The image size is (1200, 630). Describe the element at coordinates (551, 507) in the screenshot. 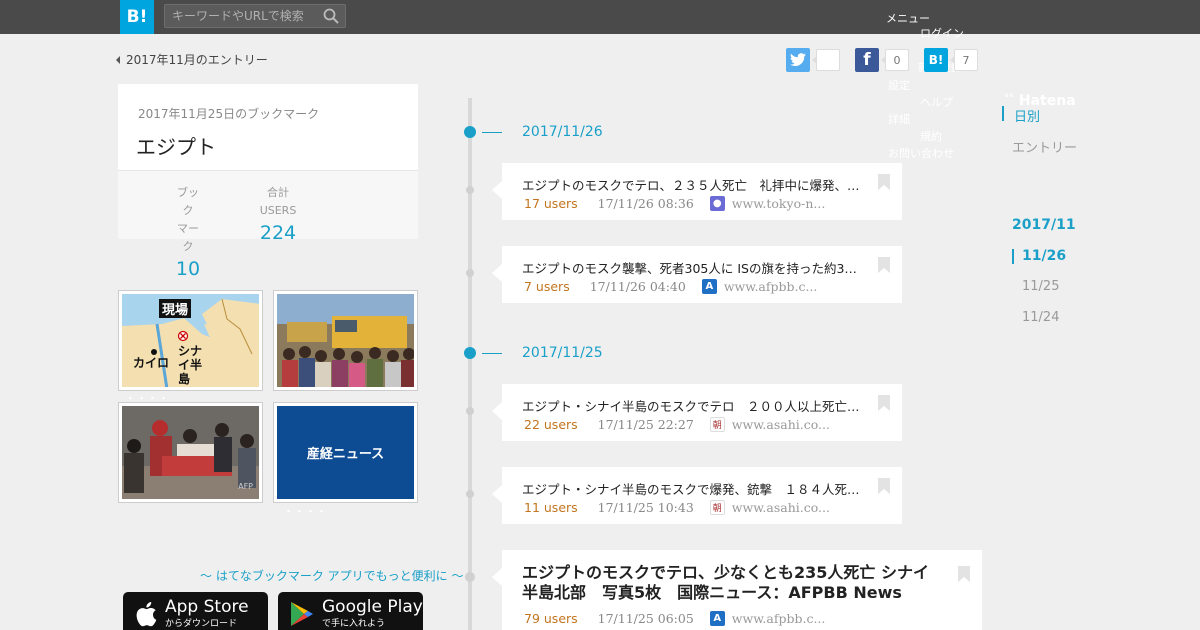

I see `entry-users: 11 users` at that location.